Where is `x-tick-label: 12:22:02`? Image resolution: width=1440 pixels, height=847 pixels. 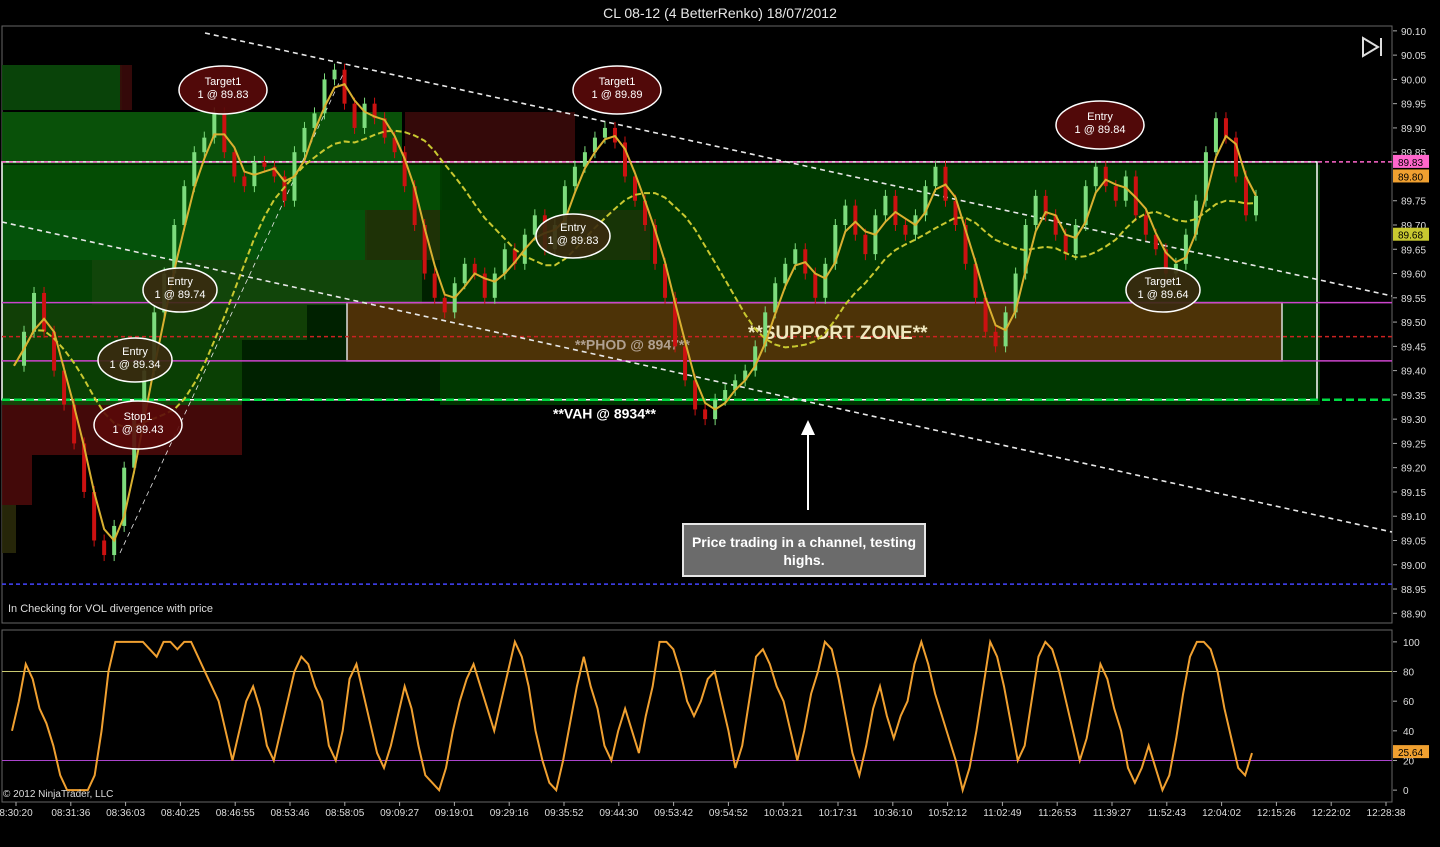
x-tick-label: 12:22:02 is located at coordinates (1331, 813).